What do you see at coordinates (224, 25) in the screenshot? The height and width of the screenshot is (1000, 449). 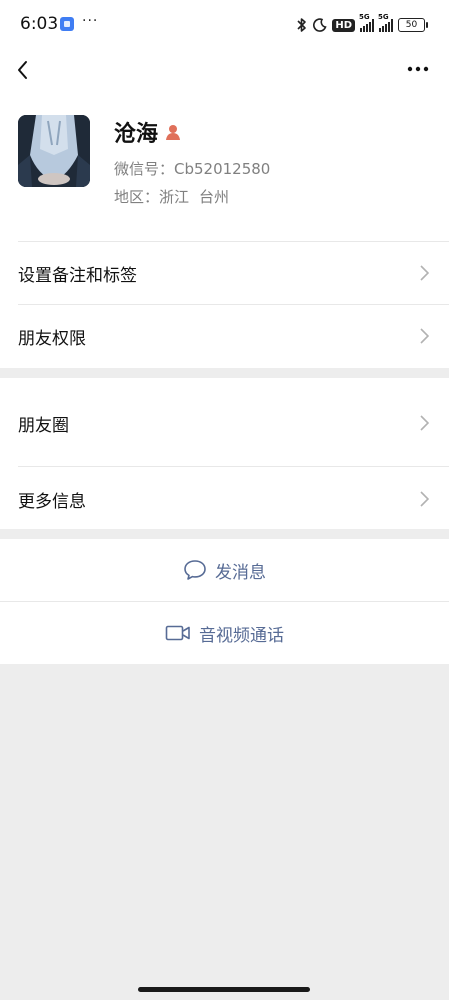 I see `status-bar: 6:03 ··· HD 5G 5G 50` at bounding box center [224, 25].